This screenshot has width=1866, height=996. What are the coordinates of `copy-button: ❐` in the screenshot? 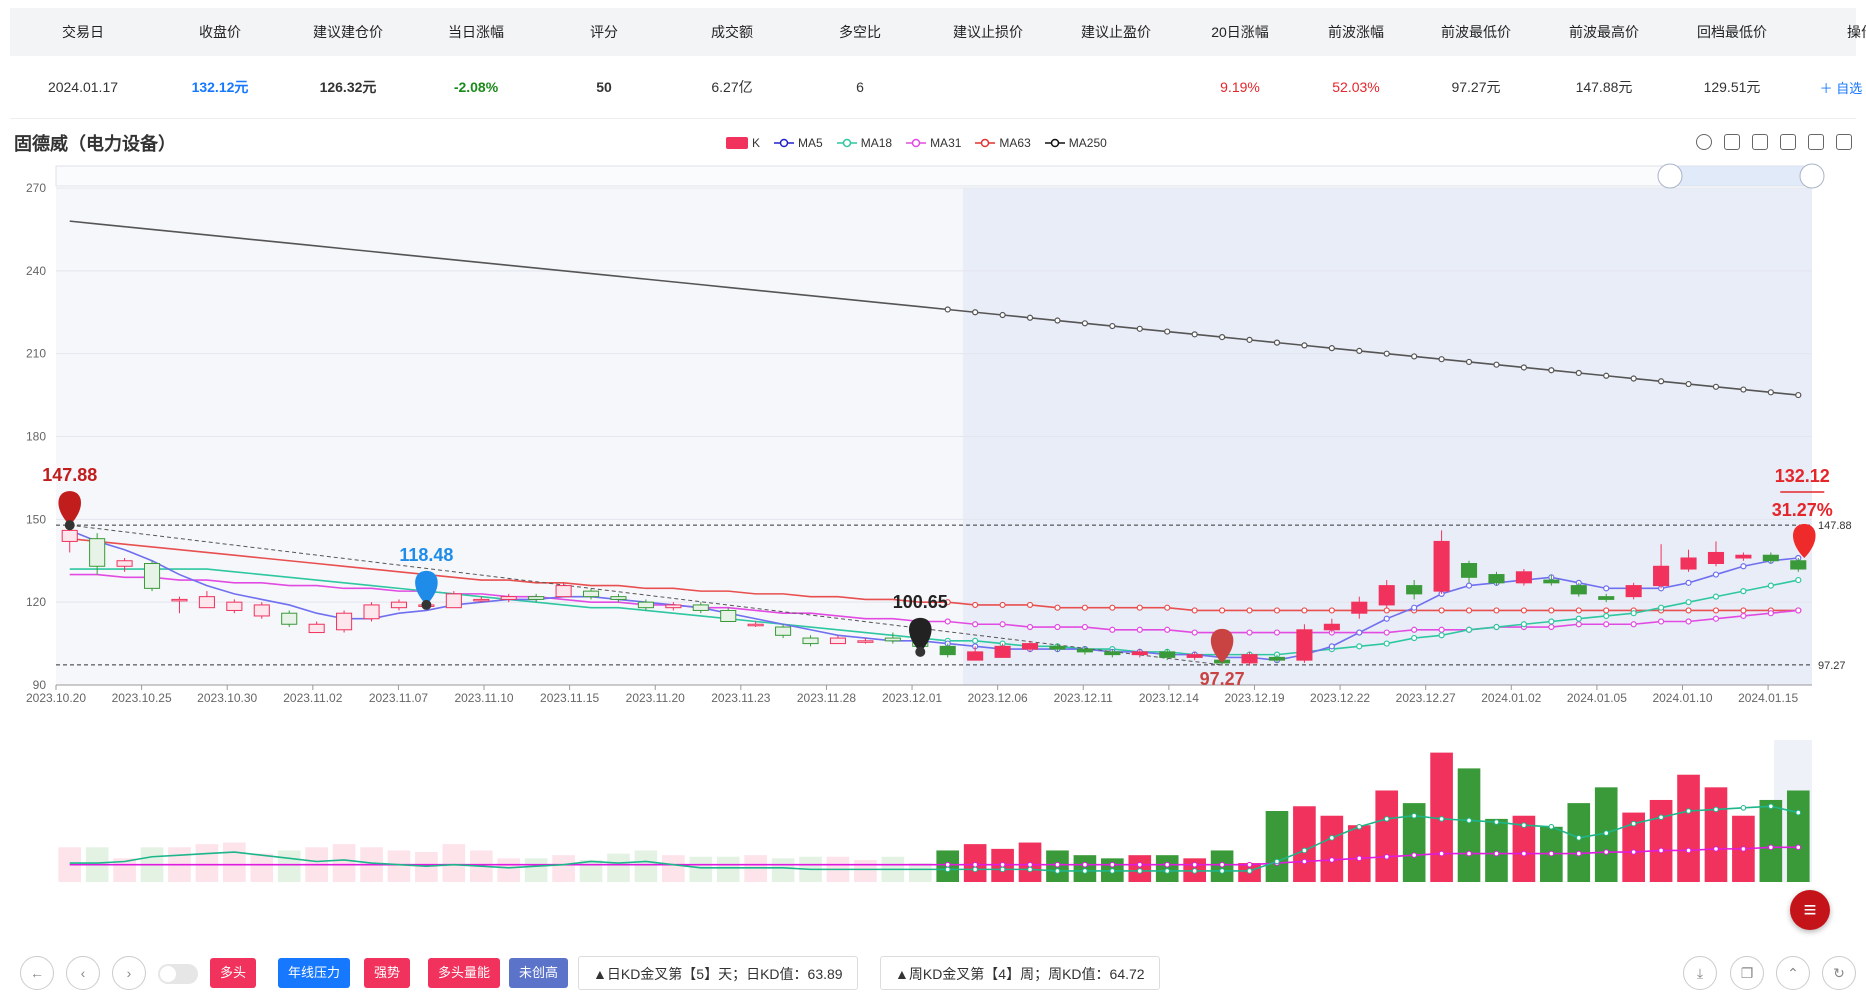 It's located at (1747, 973).